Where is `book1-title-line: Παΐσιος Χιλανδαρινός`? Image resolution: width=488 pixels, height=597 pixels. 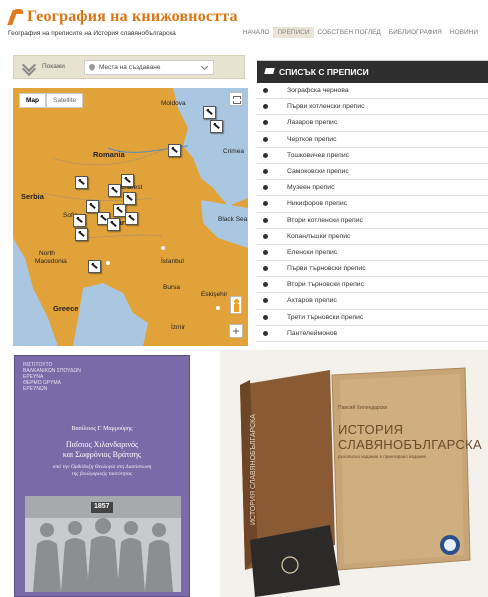 book1-title-line: Παΐσιος Χιλανδαρινός is located at coordinates (102, 444).